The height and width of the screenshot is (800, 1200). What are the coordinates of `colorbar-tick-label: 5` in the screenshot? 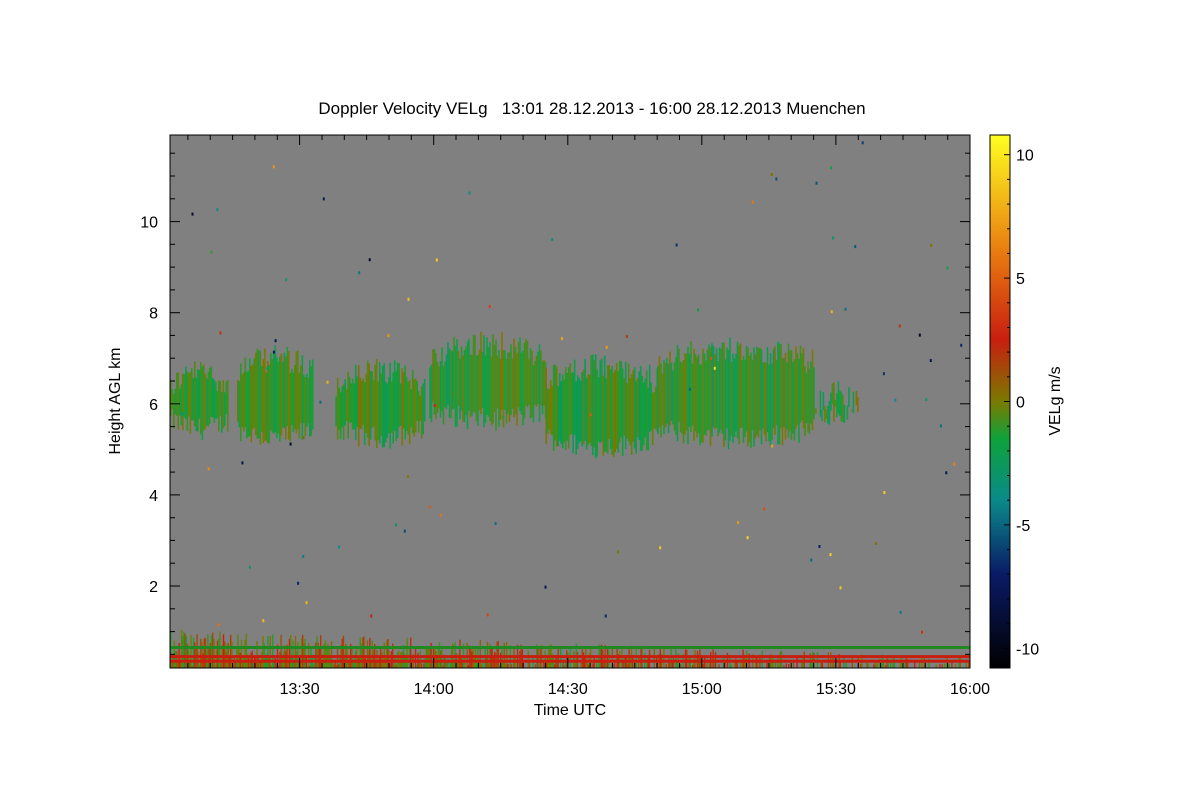 It's located at (1020, 279).